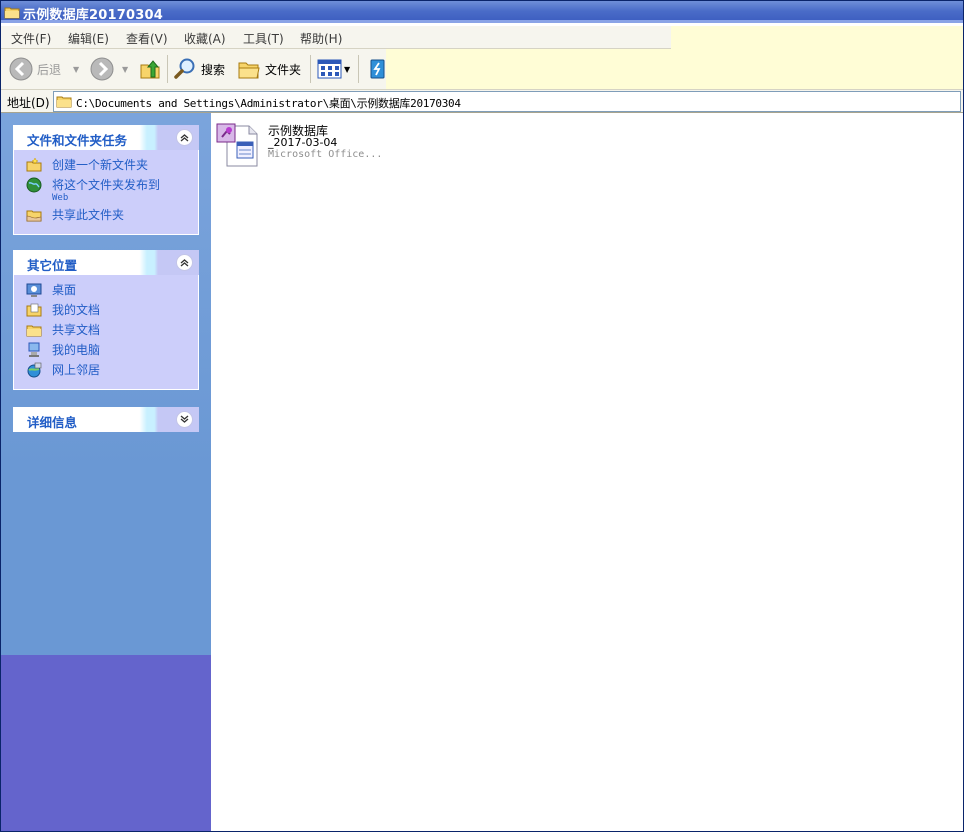  Describe the element at coordinates (34, 310) in the screenshot. I see `my-documents-icon` at that location.